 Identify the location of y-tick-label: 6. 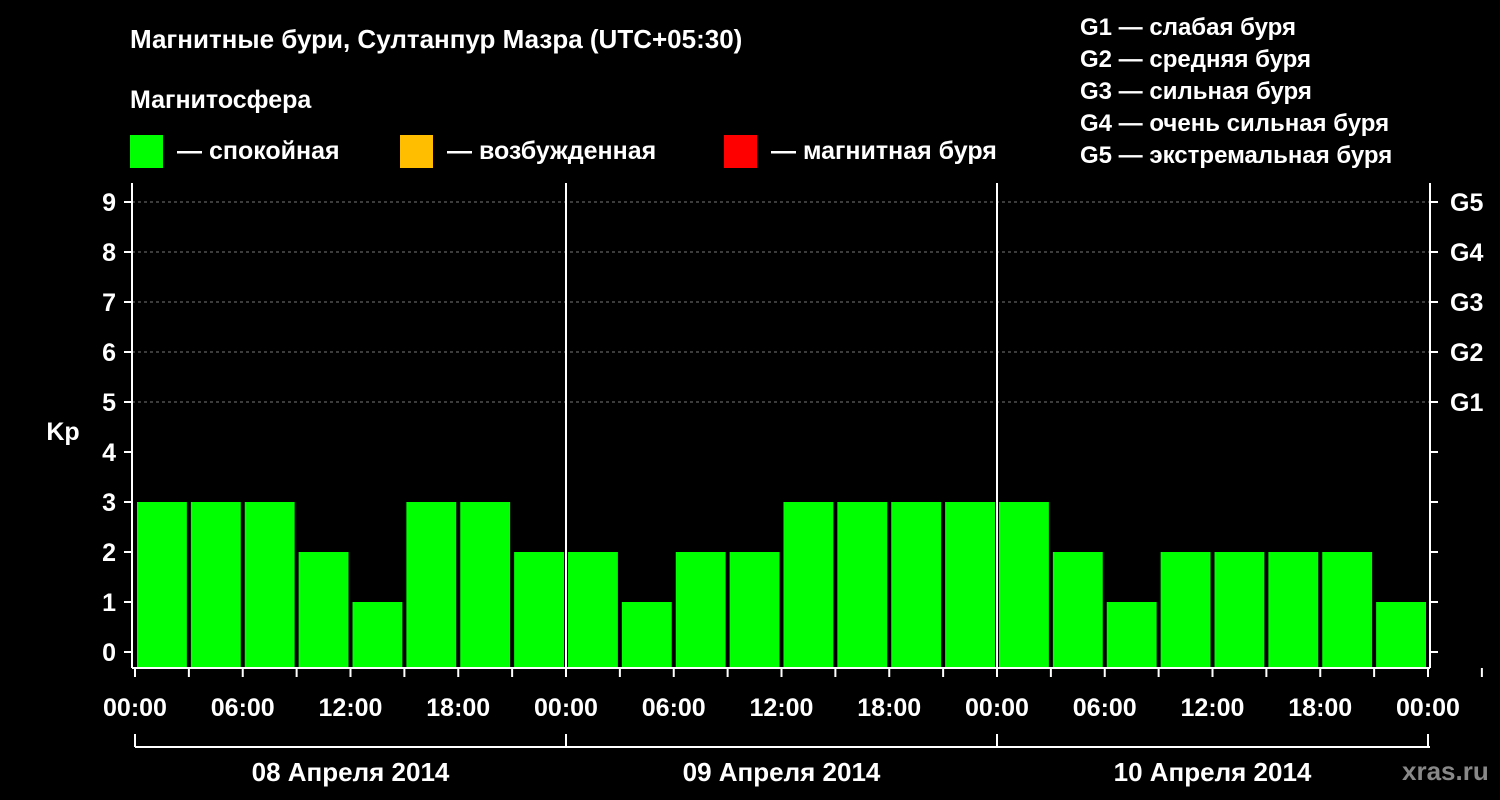
(109, 353).